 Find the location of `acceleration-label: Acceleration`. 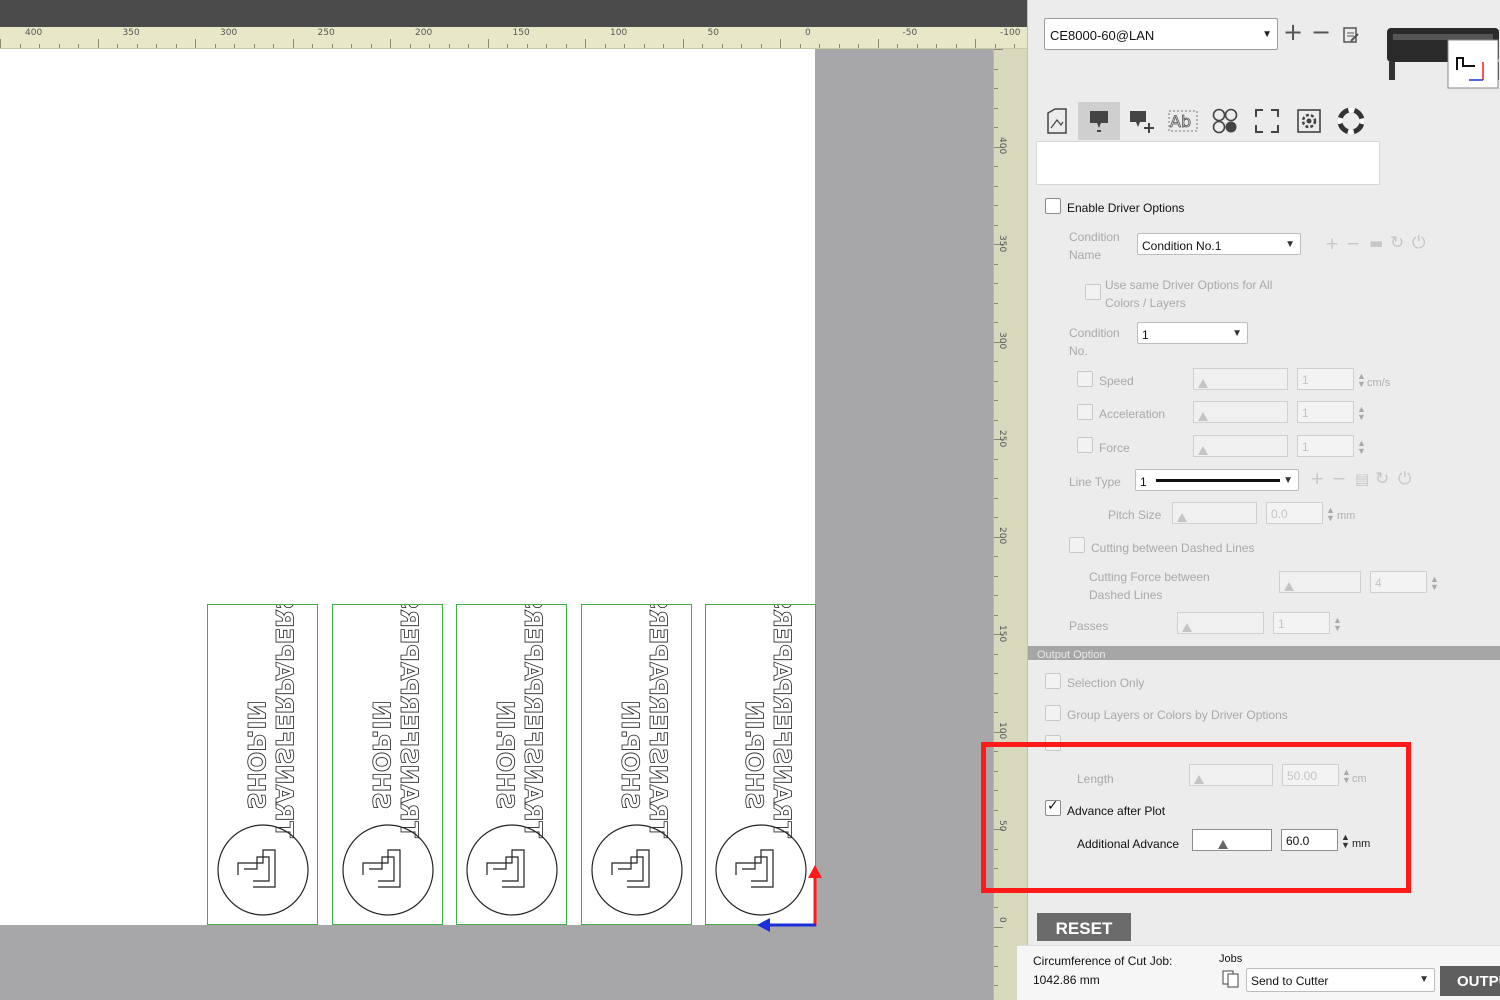

acceleration-label: Acceleration is located at coordinates (1132, 414).